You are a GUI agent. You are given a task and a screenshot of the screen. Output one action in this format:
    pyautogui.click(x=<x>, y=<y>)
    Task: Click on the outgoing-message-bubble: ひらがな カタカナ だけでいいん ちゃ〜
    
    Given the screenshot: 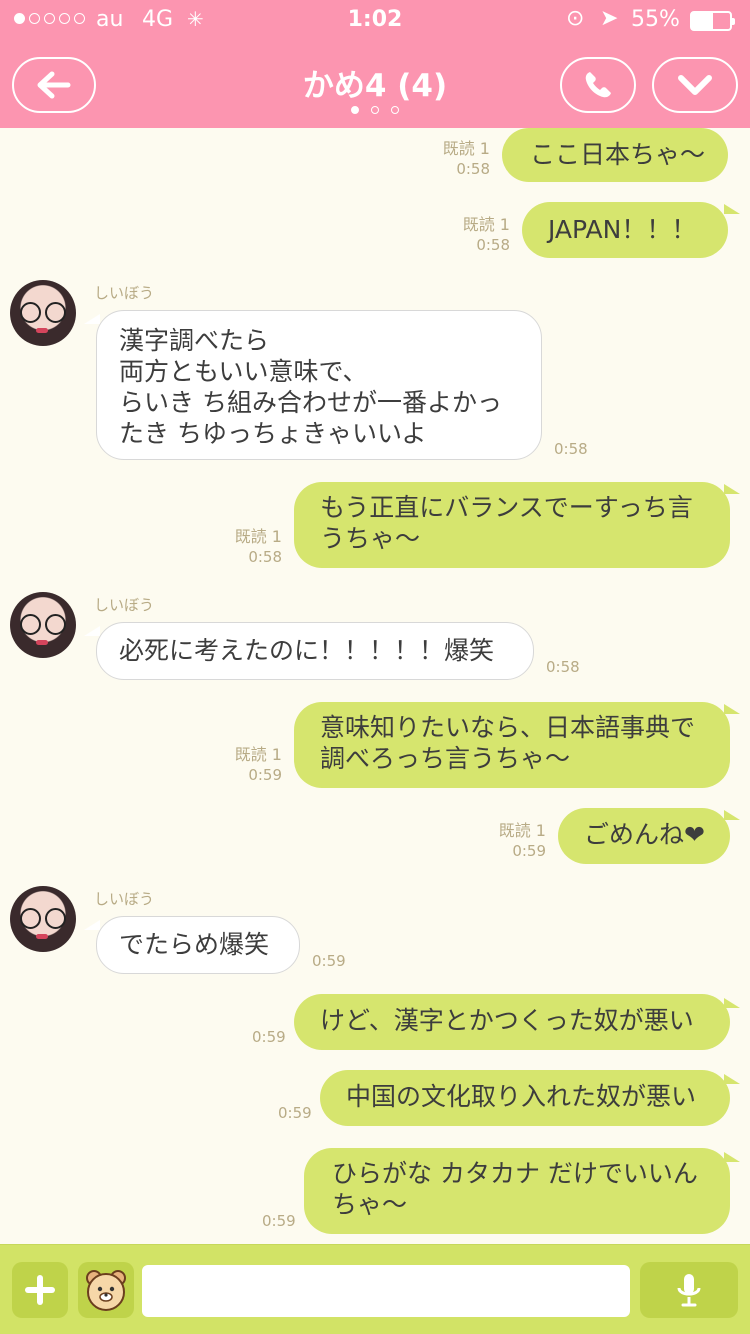 What is the action you would take?
    pyautogui.click(x=517, y=1191)
    